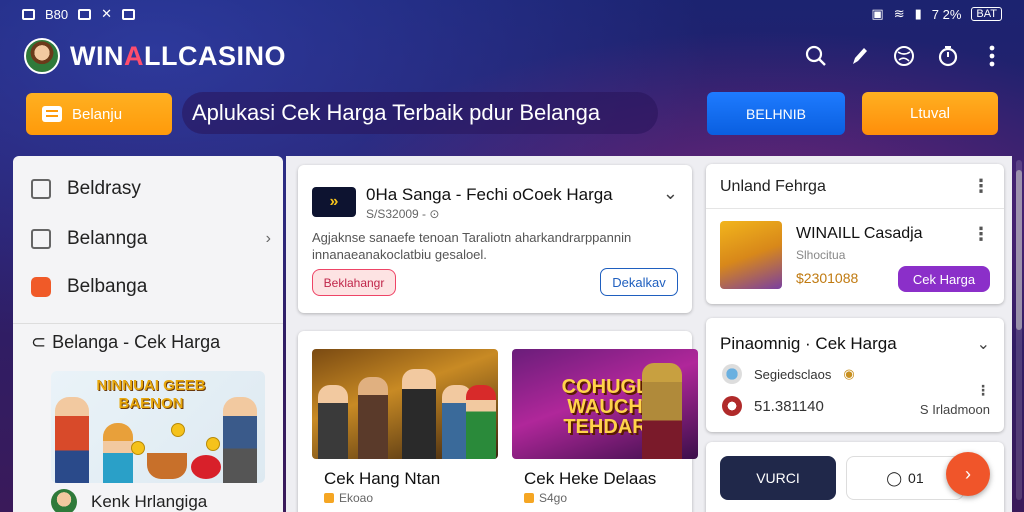 The width and height of the screenshot is (1024, 512). Describe the element at coordinates (808, 343) in the screenshot. I see `compare-card-title: Pinaomnig · Cek Harga` at that location.